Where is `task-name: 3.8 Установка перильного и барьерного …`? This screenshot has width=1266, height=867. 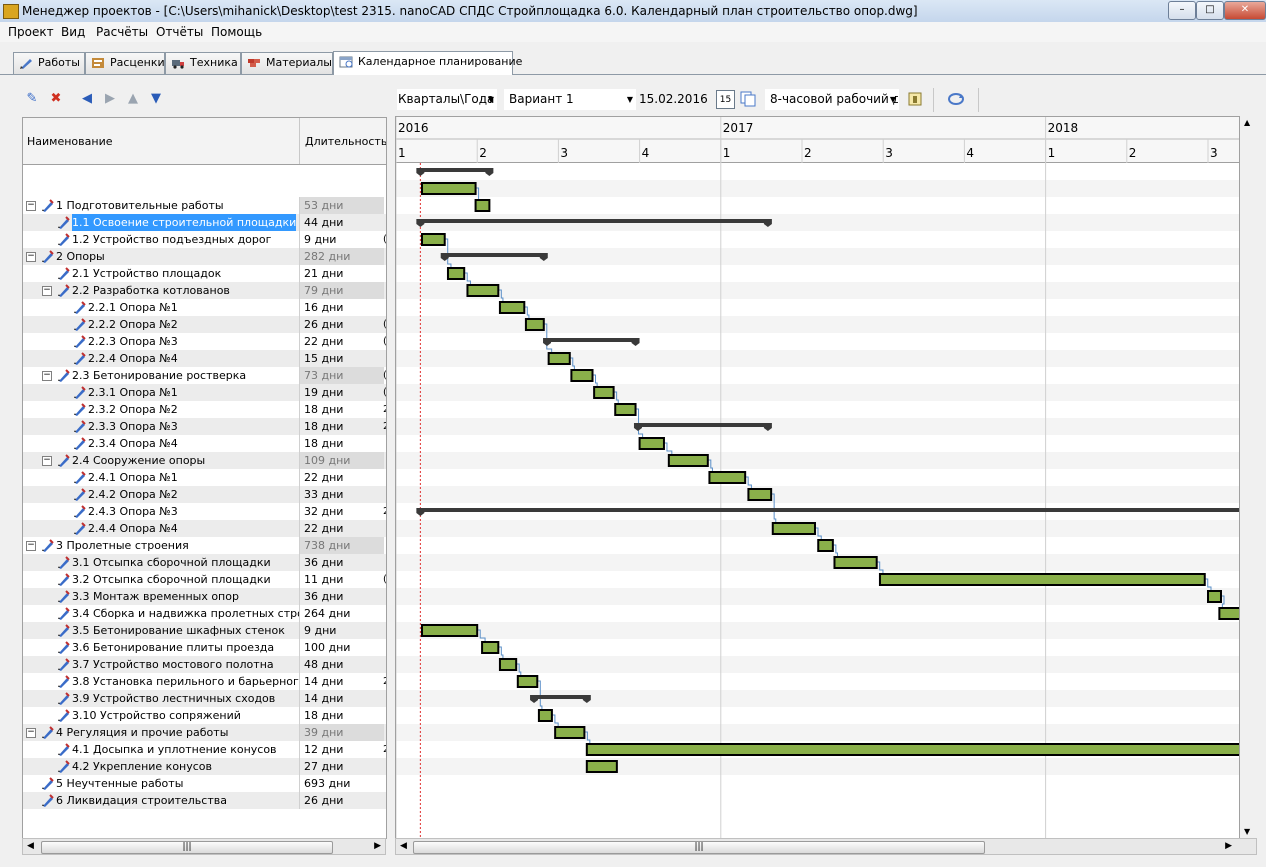
task-name: 3.8 Установка перильного и барьерного … is located at coordinates (185, 681).